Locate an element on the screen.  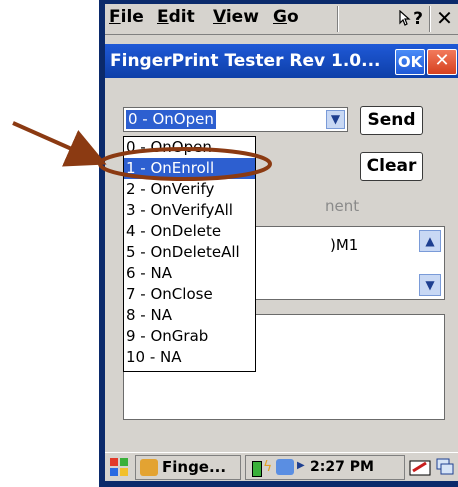
annotation-overlay is located at coordinates (142, 151).